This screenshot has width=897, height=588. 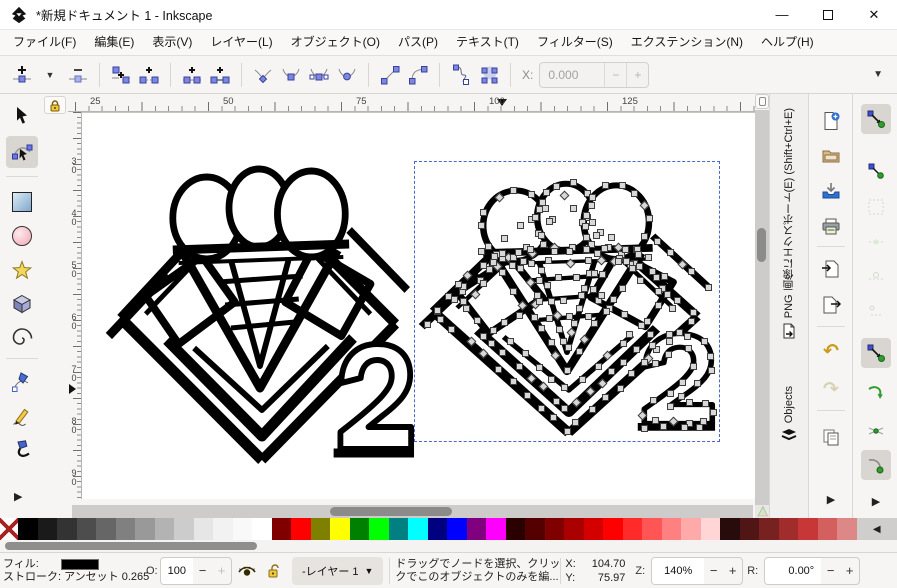 I want to click on toolbox-expander-button: ▶, so click(x=18, y=496).